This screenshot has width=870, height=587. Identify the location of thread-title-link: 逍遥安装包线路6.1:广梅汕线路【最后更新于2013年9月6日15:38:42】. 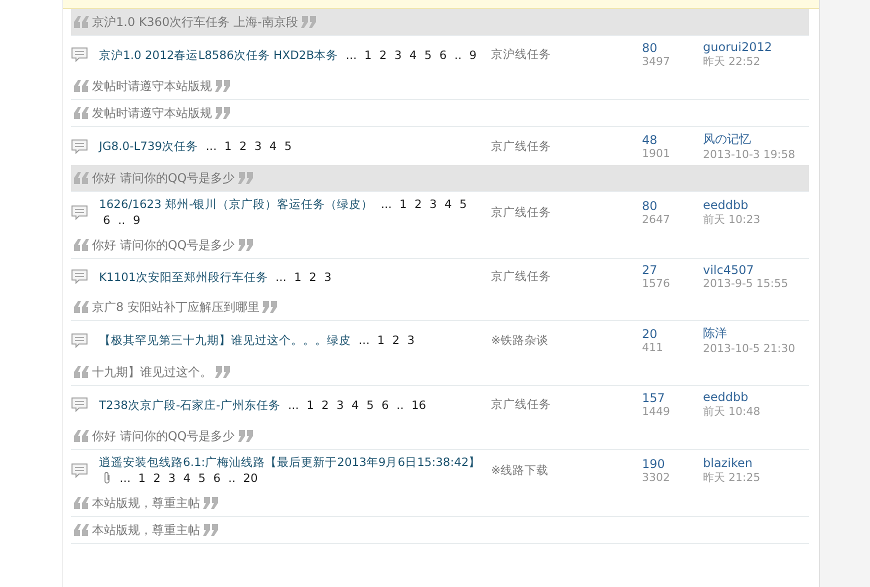
(290, 462).